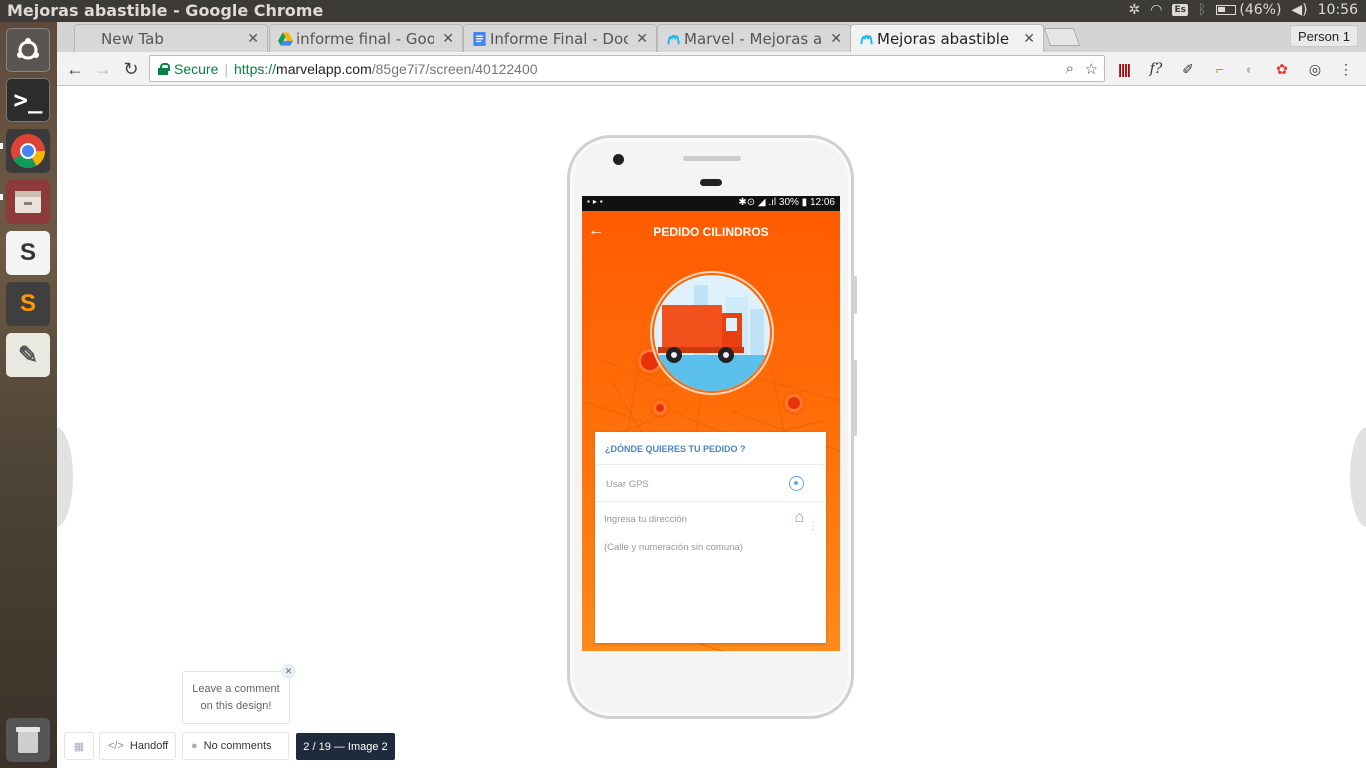  Describe the element at coordinates (712, 158) in the screenshot. I see `phone-speaker` at that location.